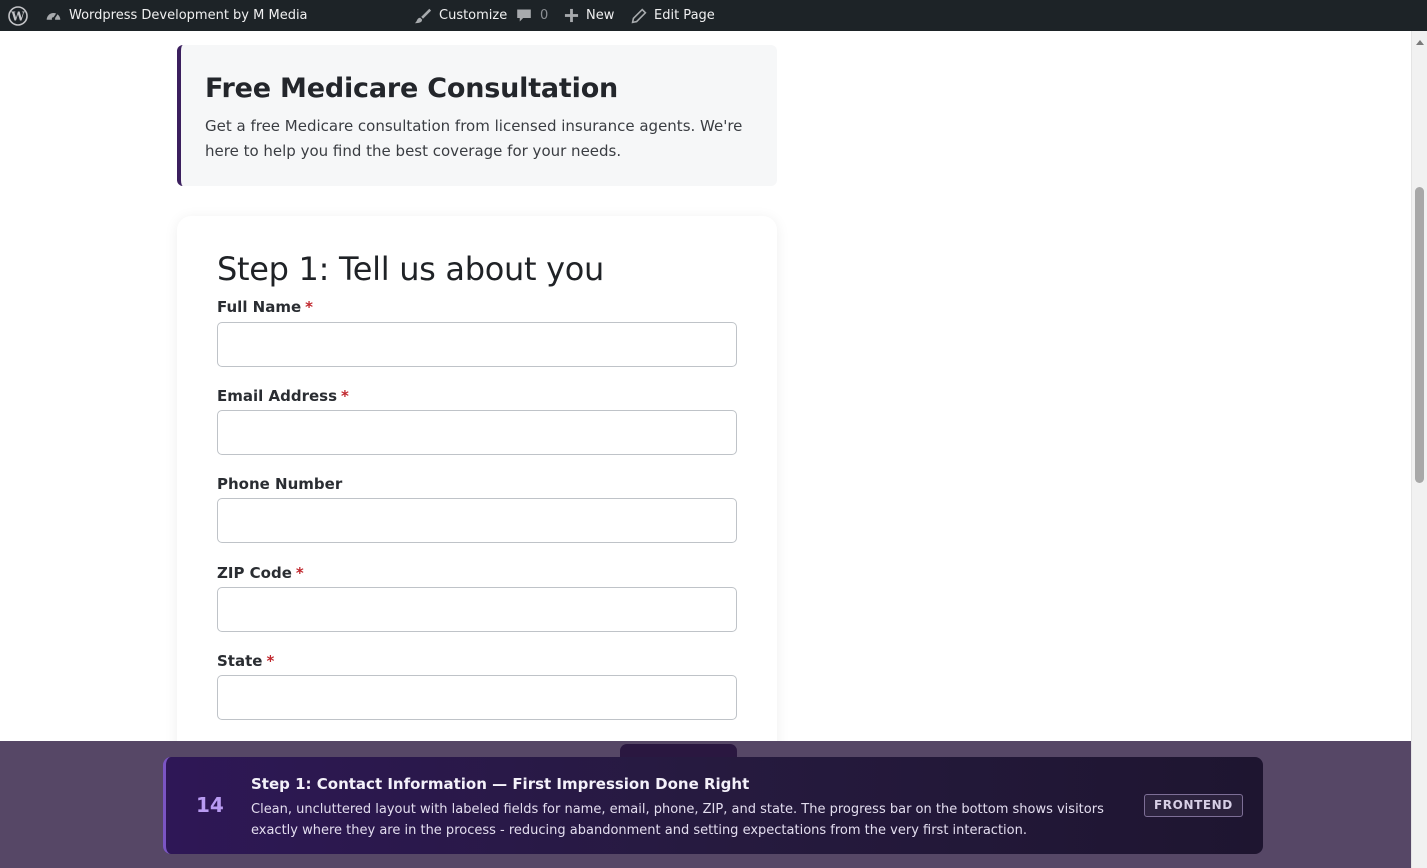  I want to click on banner-number: 14, so click(210, 805).